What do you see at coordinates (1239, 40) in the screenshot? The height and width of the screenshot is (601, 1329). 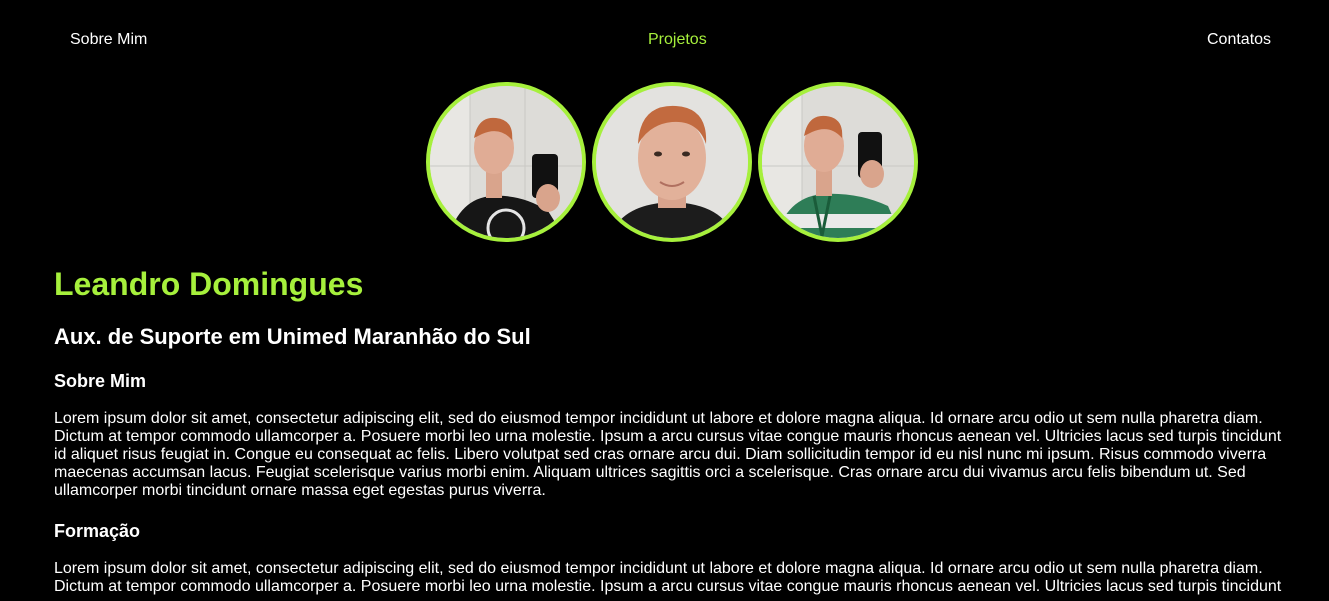 I see `nav-link-contatos: Contatos` at bounding box center [1239, 40].